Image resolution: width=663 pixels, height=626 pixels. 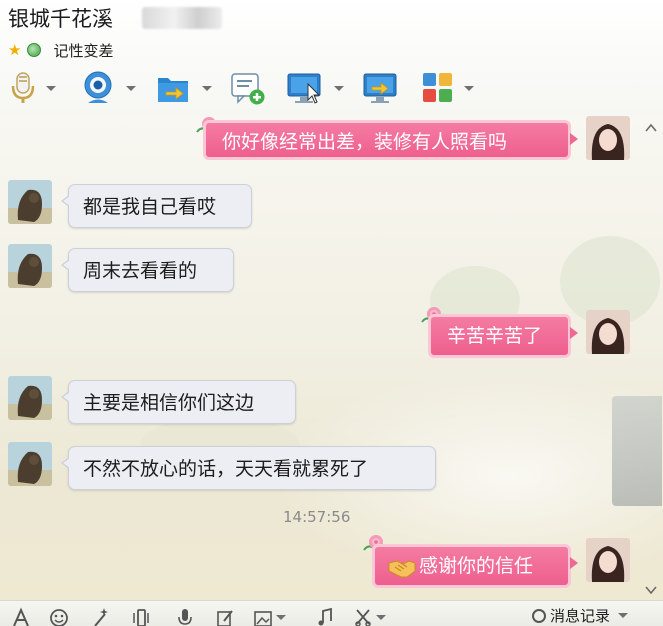 What do you see at coordinates (264, 616) in the screenshot?
I see `image-icon` at bounding box center [264, 616].